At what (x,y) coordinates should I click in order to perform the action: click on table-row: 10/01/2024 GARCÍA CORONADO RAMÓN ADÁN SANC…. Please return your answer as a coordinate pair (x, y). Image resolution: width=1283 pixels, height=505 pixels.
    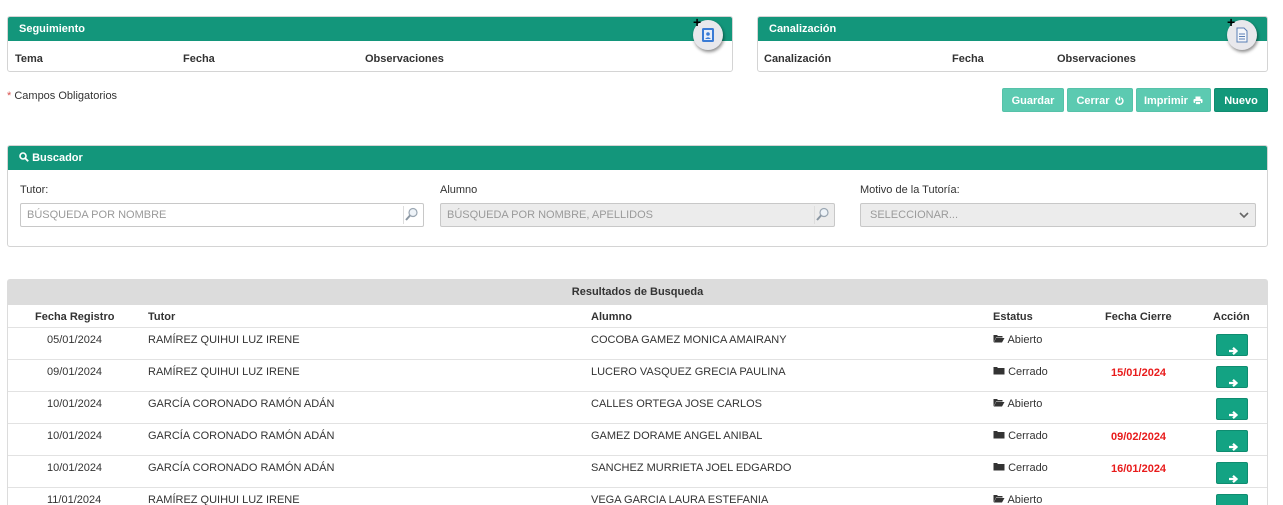
    Looking at the image, I should click on (637, 471).